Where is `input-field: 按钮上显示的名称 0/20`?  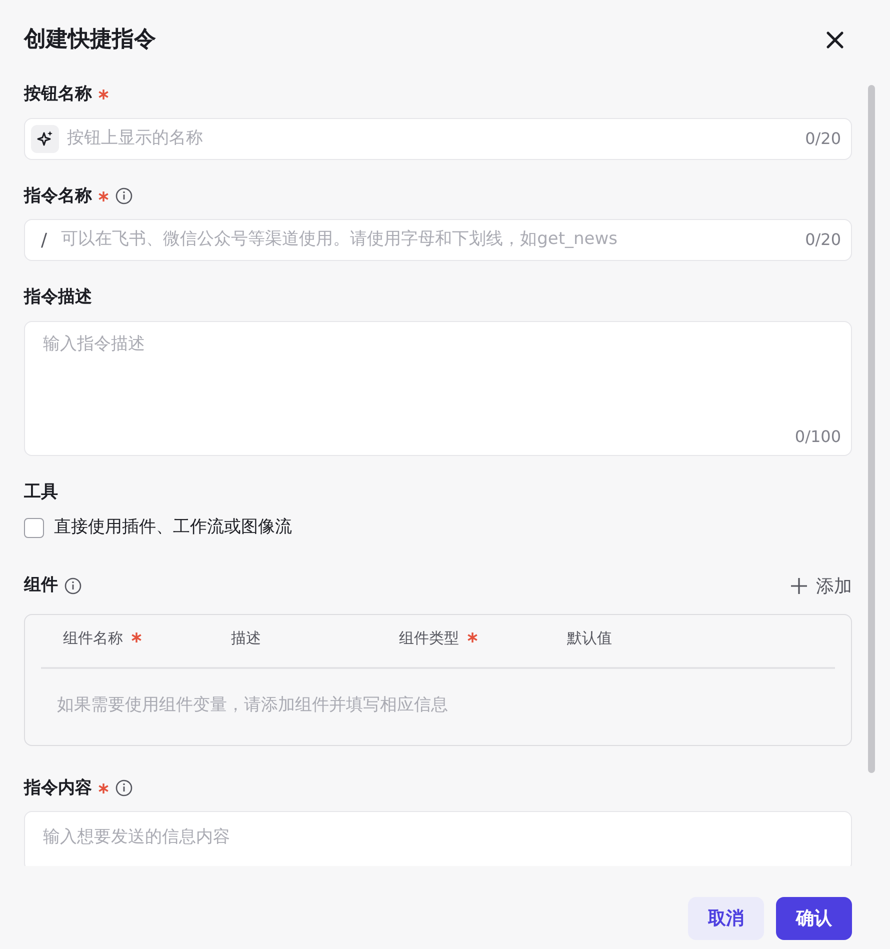 input-field: 按钮上显示的名称 0/20 is located at coordinates (438, 139).